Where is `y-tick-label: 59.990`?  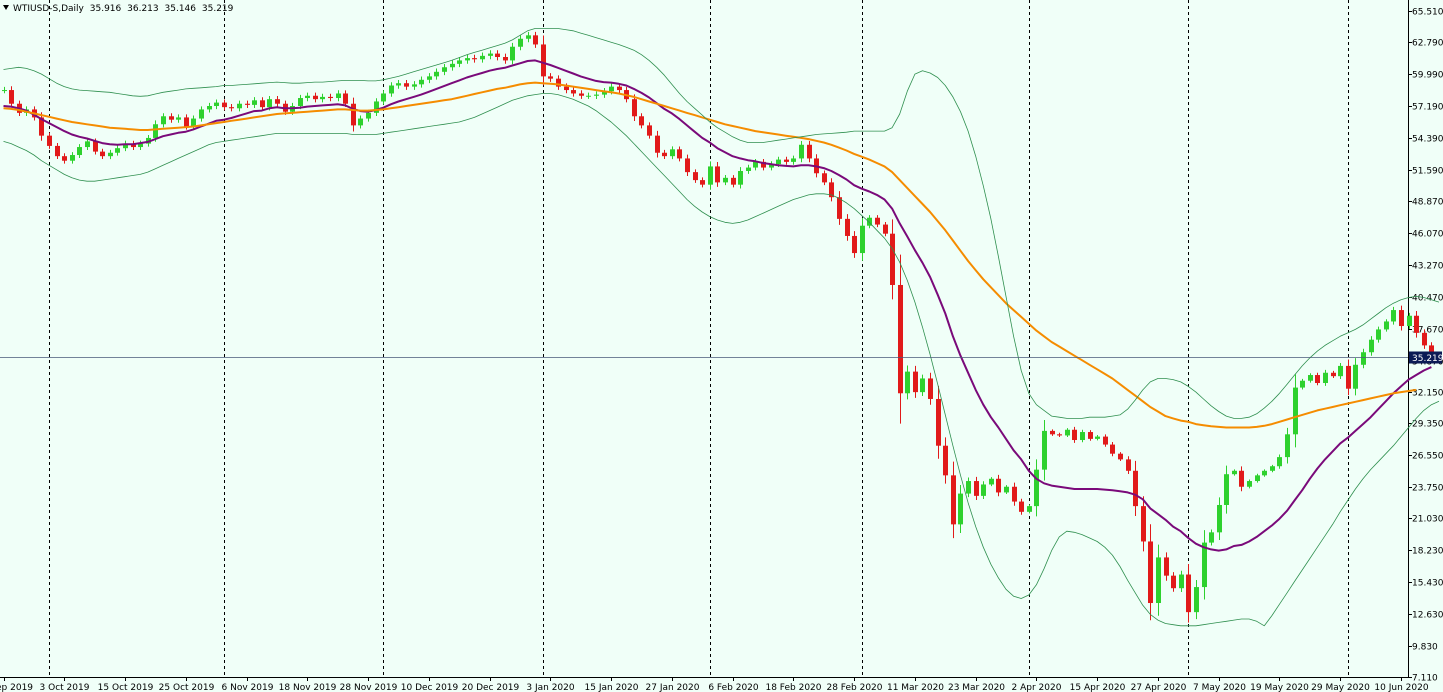 y-tick-label: 59.990 is located at coordinates (1427, 76).